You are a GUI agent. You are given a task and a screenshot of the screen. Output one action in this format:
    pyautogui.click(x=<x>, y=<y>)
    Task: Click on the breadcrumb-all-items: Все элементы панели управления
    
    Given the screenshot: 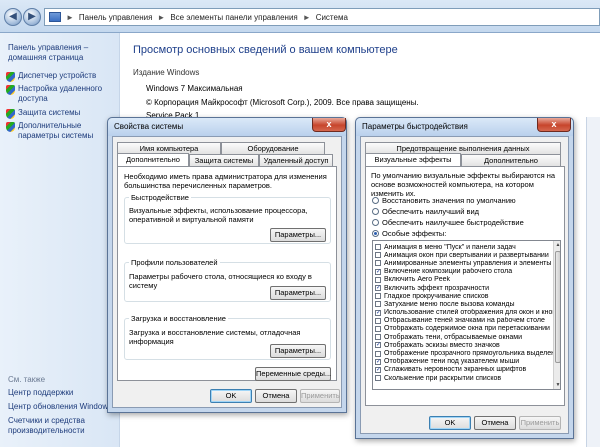 What is the action you would take?
    pyautogui.click(x=233, y=17)
    